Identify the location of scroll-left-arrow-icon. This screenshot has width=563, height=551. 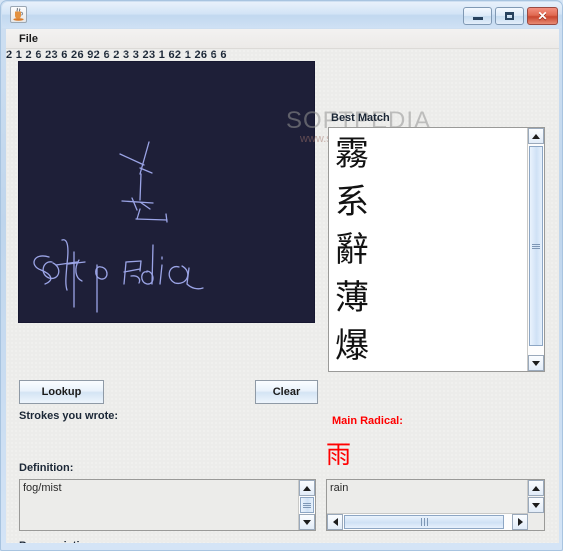
(335, 522).